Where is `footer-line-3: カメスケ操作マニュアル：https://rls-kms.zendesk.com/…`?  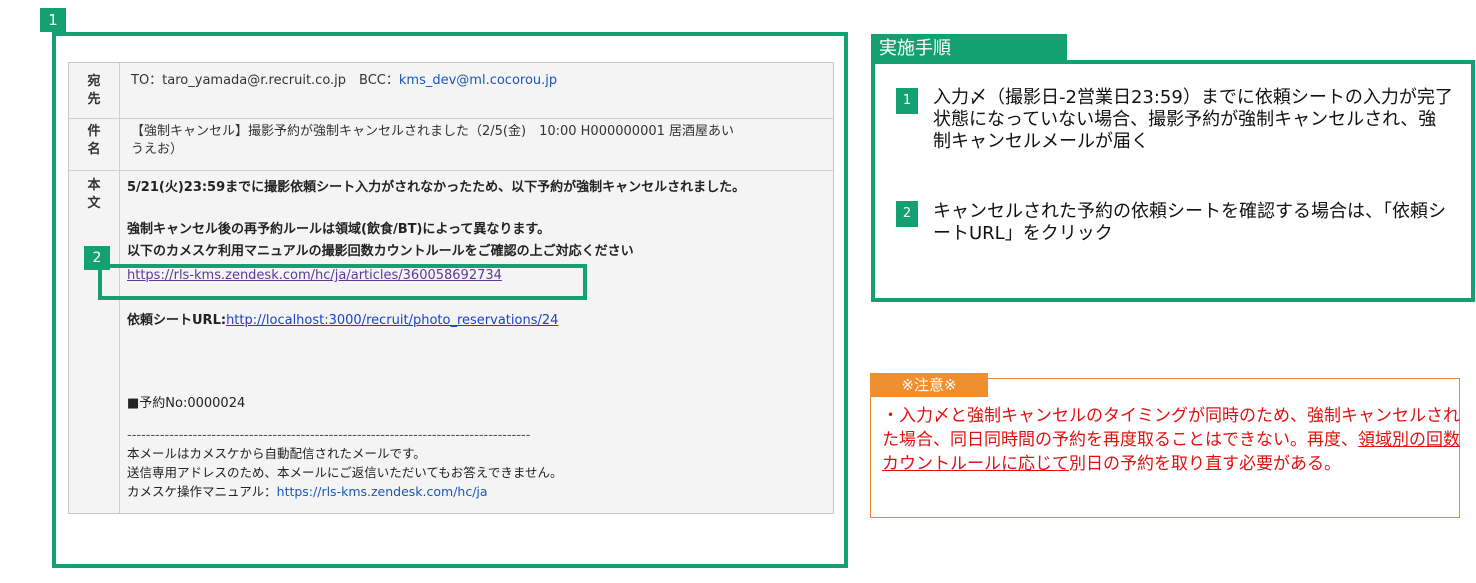
footer-line-3: カメスケ操作マニュアル：https://rls-kms.zendesk.com/… is located at coordinates (307, 492).